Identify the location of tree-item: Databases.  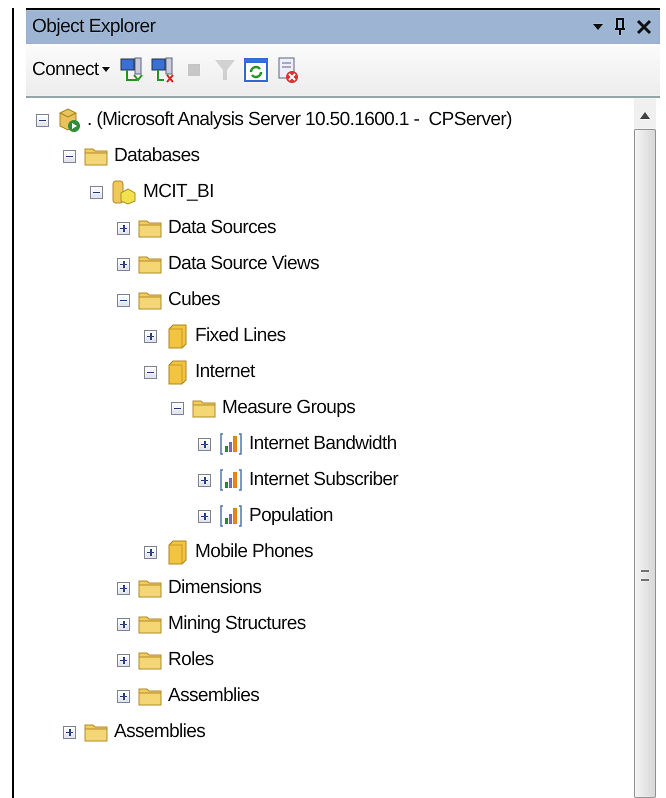
(157, 156).